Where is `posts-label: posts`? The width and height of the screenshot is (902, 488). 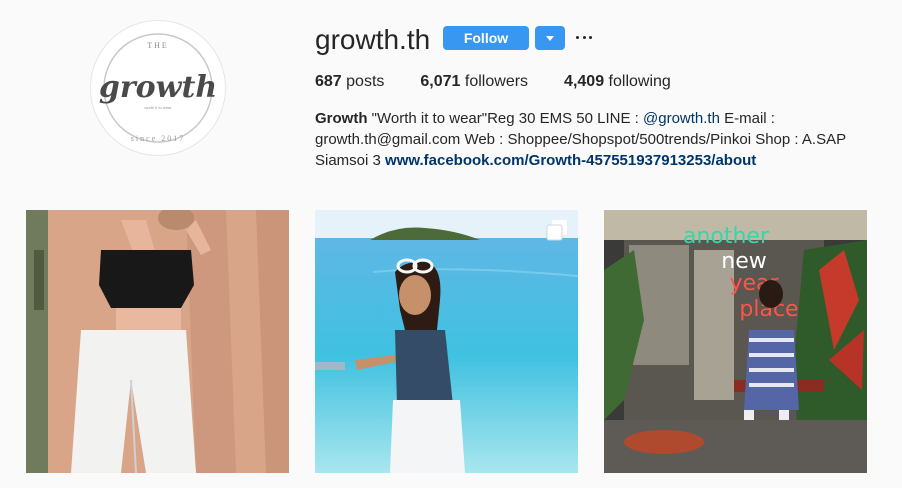 posts-label: posts is located at coordinates (365, 81).